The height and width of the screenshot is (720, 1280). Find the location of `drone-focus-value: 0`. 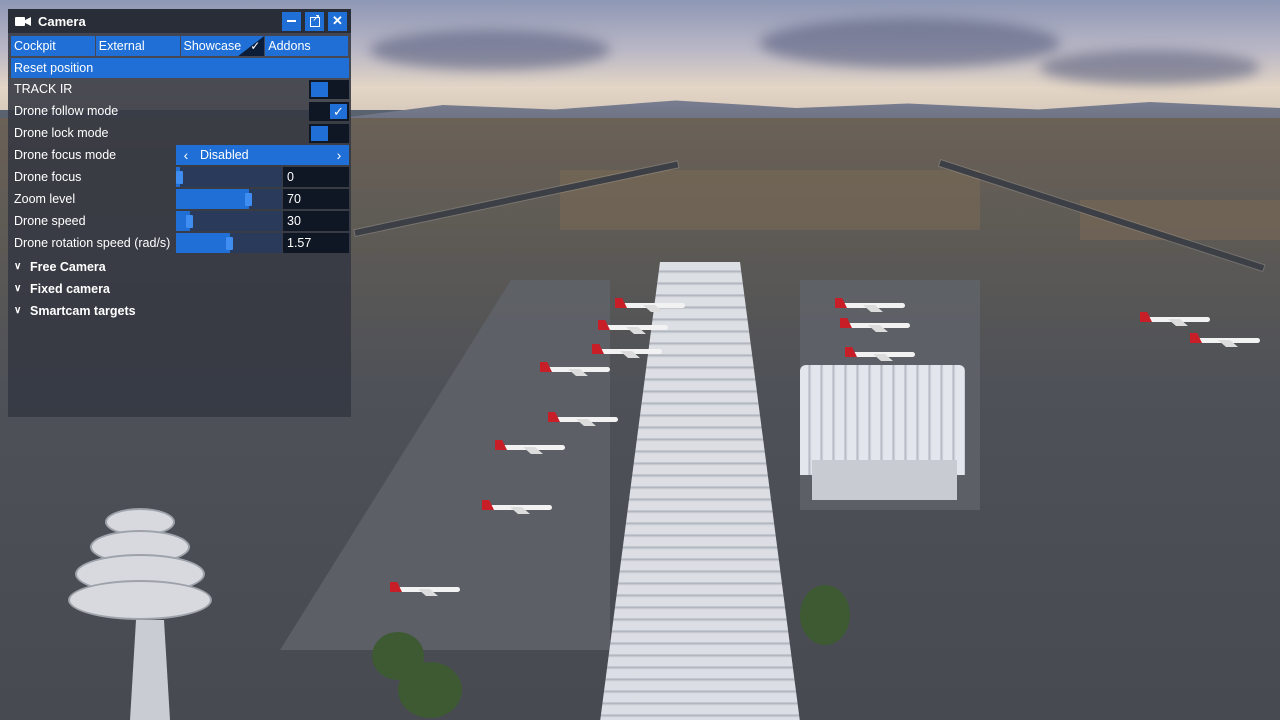

drone-focus-value: 0 is located at coordinates (316, 177).